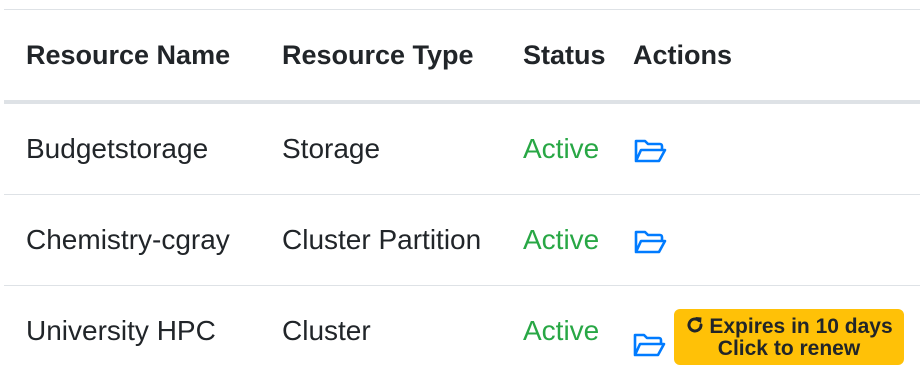  What do you see at coordinates (801, 326) in the screenshot?
I see `renew-expiry-text: Expires in 10 days` at bounding box center [801, 326].